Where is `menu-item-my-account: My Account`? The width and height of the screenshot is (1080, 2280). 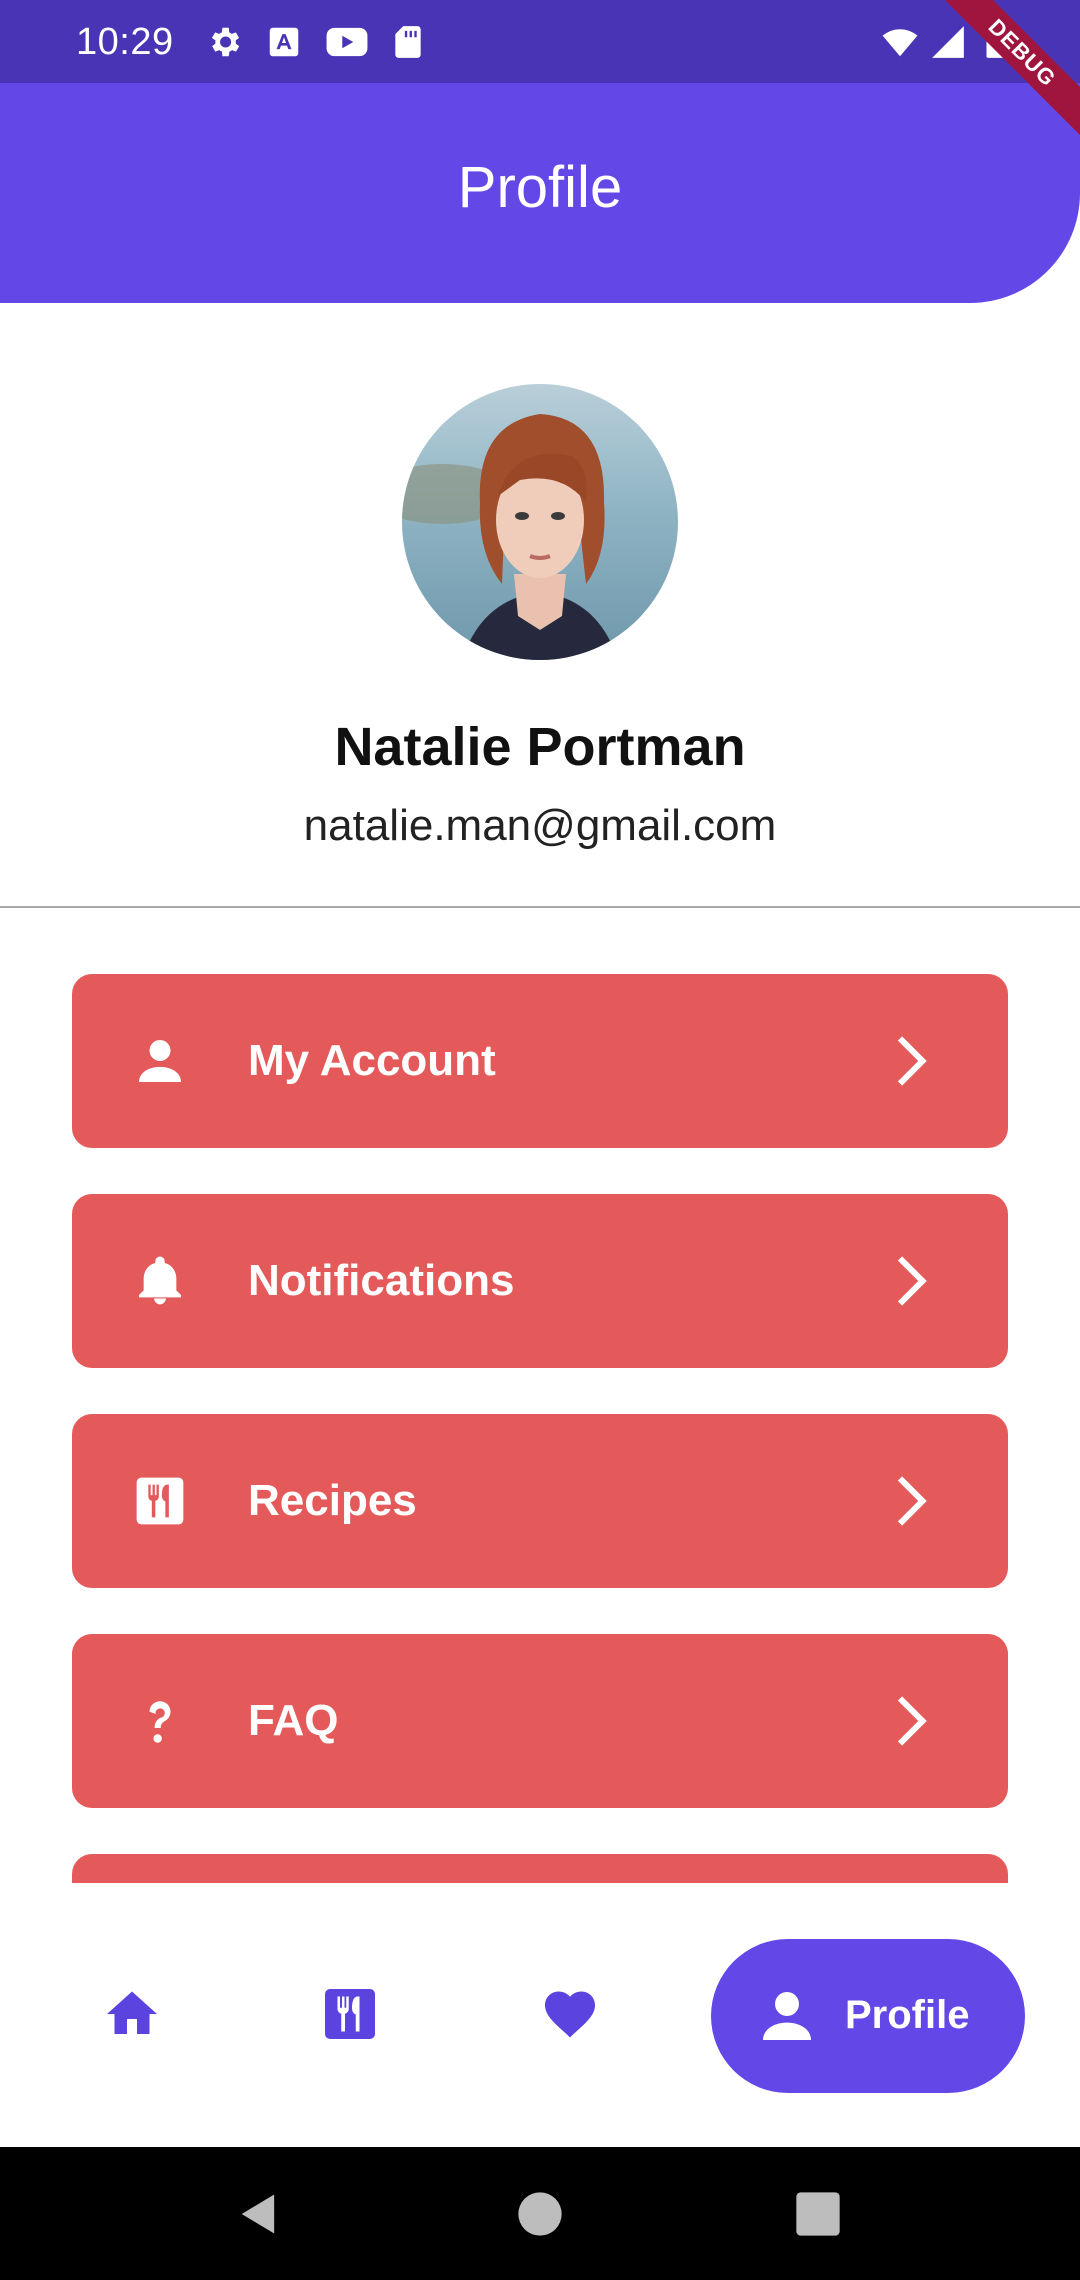
menu-item-my-account: My Account is located at coordinates (540, 1061).